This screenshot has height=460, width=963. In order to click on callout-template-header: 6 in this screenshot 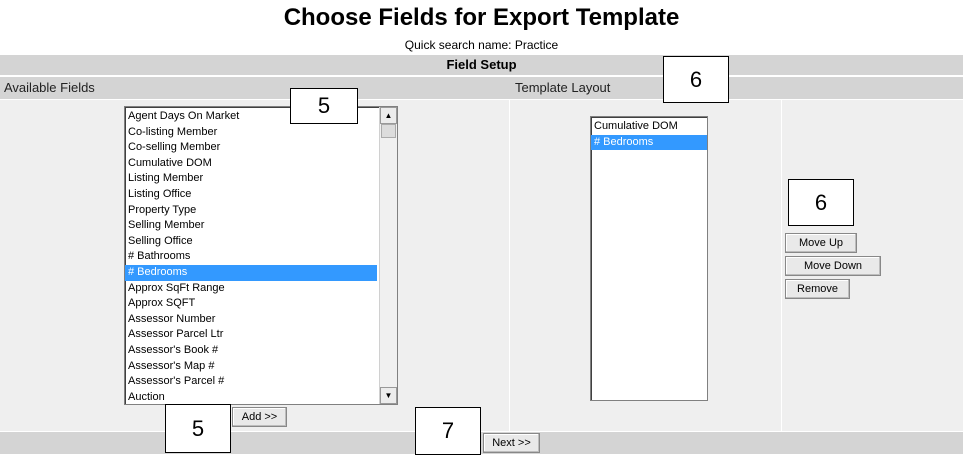, I will do `click(696, 79)`.